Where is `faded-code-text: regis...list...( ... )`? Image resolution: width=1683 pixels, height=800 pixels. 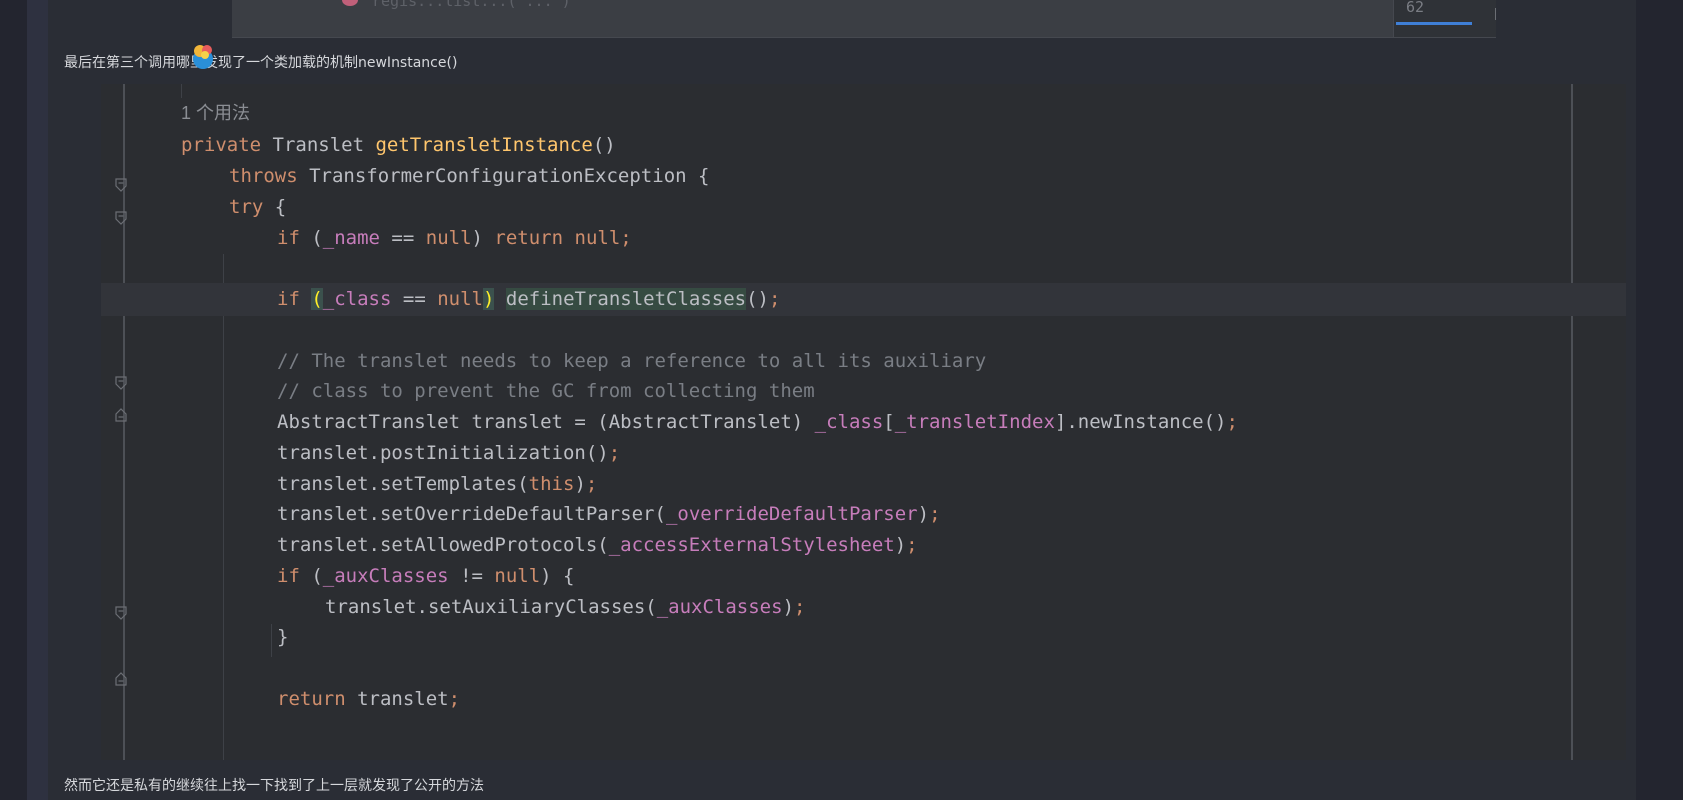
faded-code-text: regis...list...( ... ) is located at coordinates (471, 5).